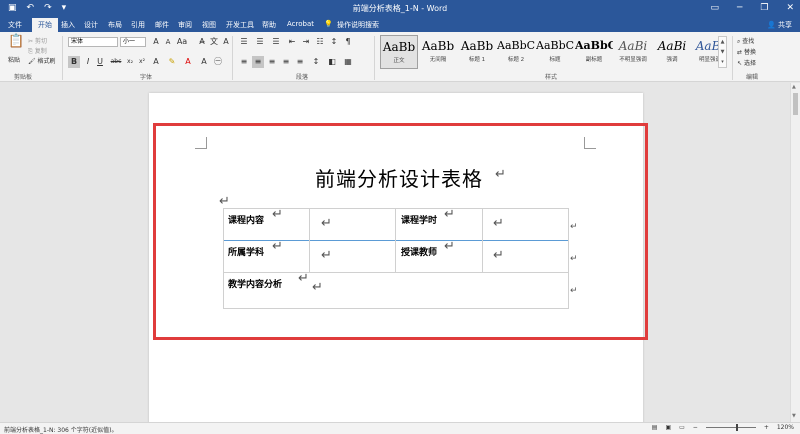  Describe the element at coordinates (292, 42) in the screenshot. I see `decrease-indent-icon: ⇤` at that location.